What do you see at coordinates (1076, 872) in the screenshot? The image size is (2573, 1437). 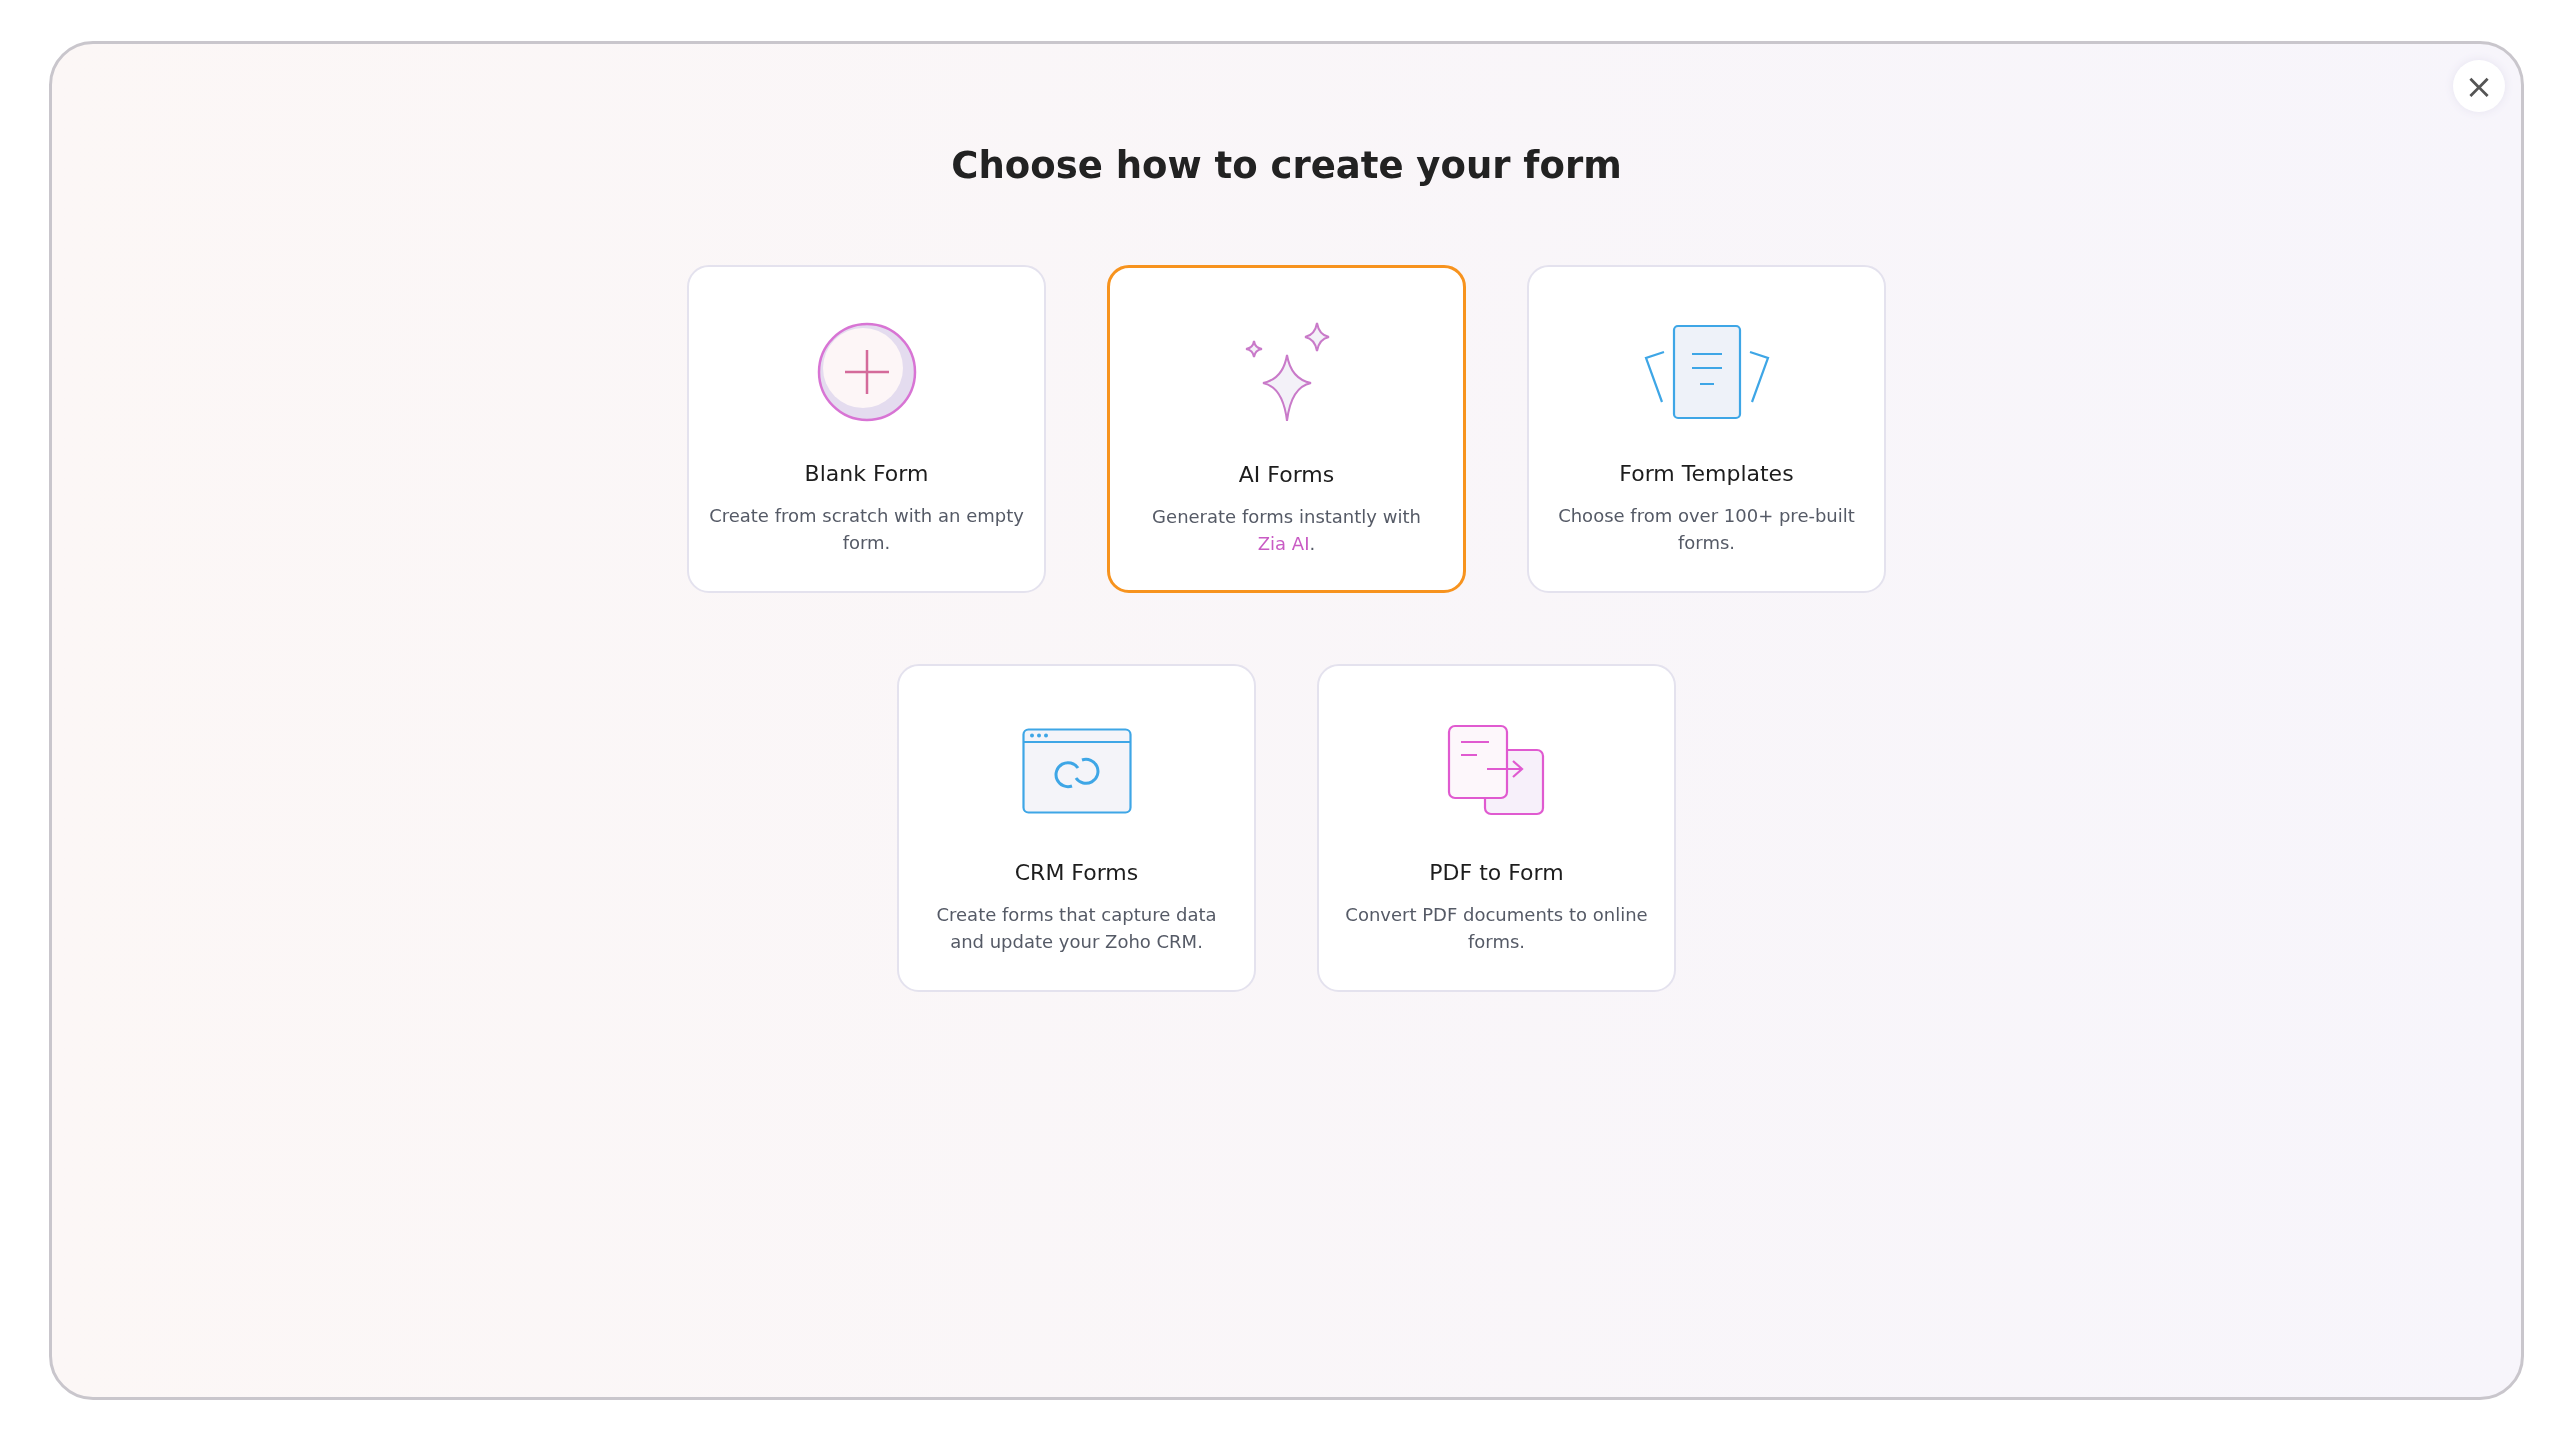 I see `card-title: CRM Forms` at bounding box center [1076, 872].